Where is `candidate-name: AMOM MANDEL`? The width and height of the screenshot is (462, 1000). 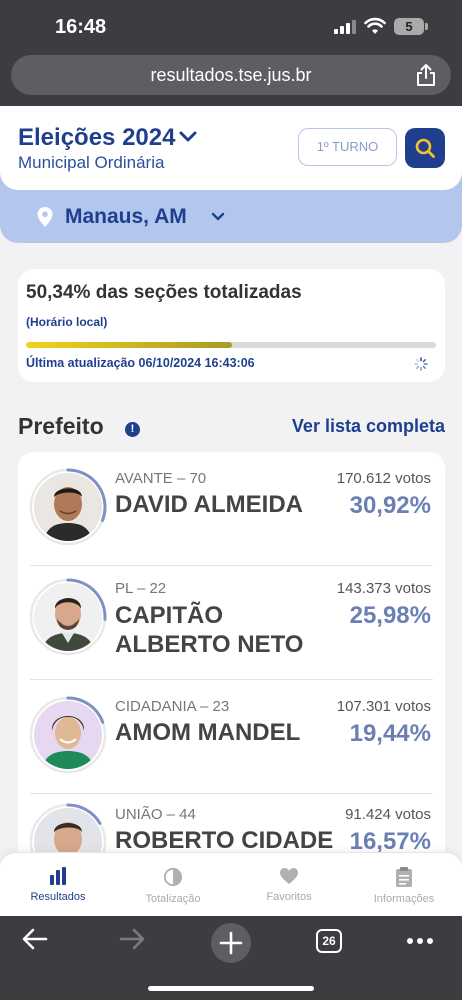
candidate-name: AMOM MANDEL is located at coordinates (208, 732).